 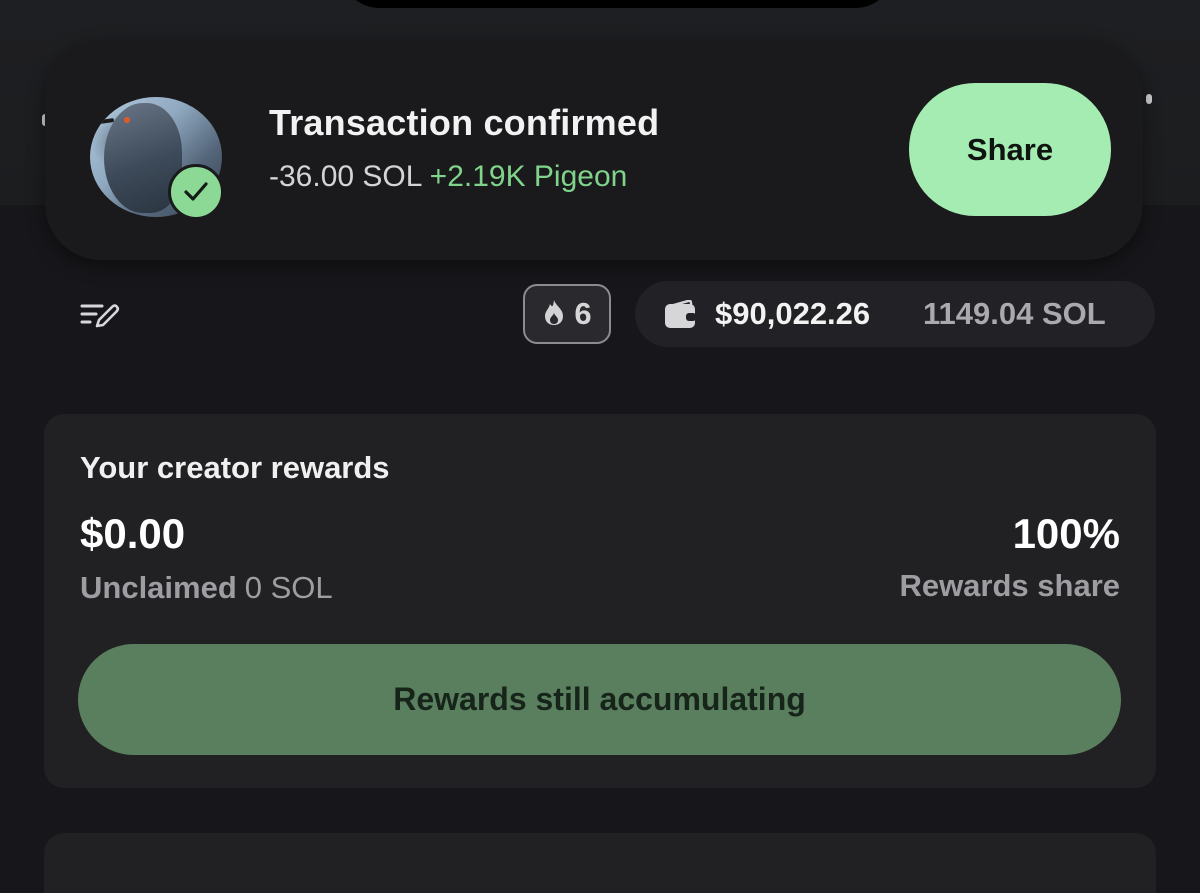 I want to click on edge-indicator, so click(x=1149, y=99).